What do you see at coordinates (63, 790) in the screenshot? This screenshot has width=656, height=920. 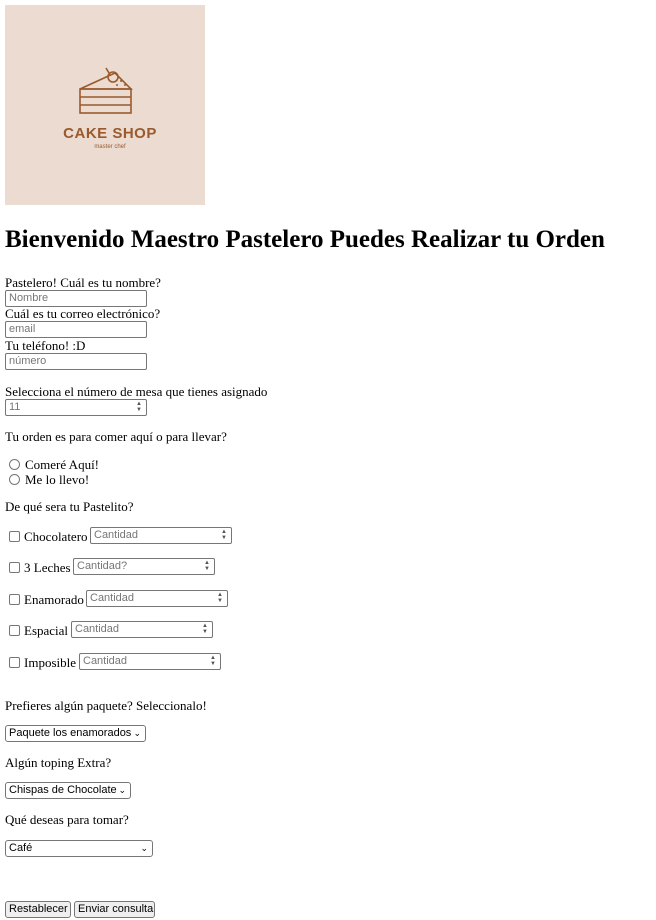 I see `topping-selected: Chispas de Chocolate` at bounding box center [63, 790].